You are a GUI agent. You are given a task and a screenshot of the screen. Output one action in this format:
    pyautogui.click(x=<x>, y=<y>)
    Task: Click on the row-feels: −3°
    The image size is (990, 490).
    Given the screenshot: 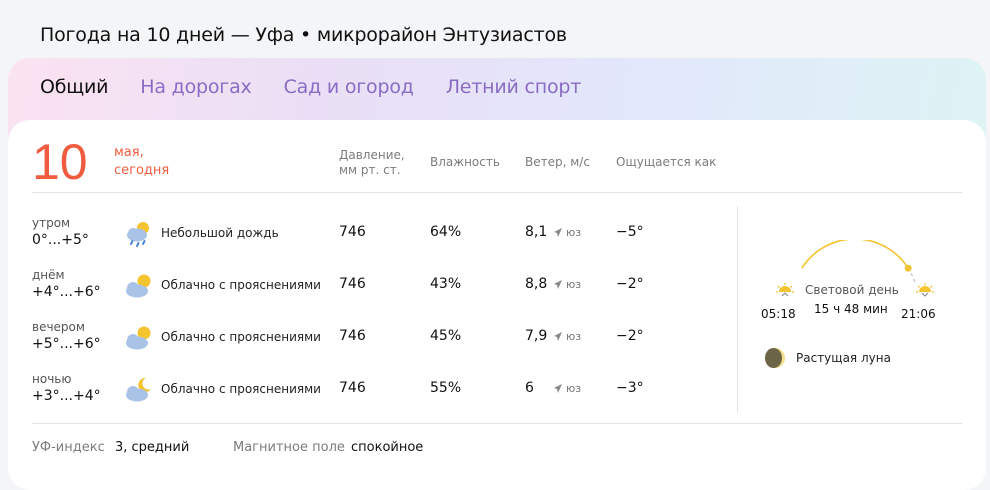 What is the action you would take?
    pyautogui.click(x=630, y=388)
    